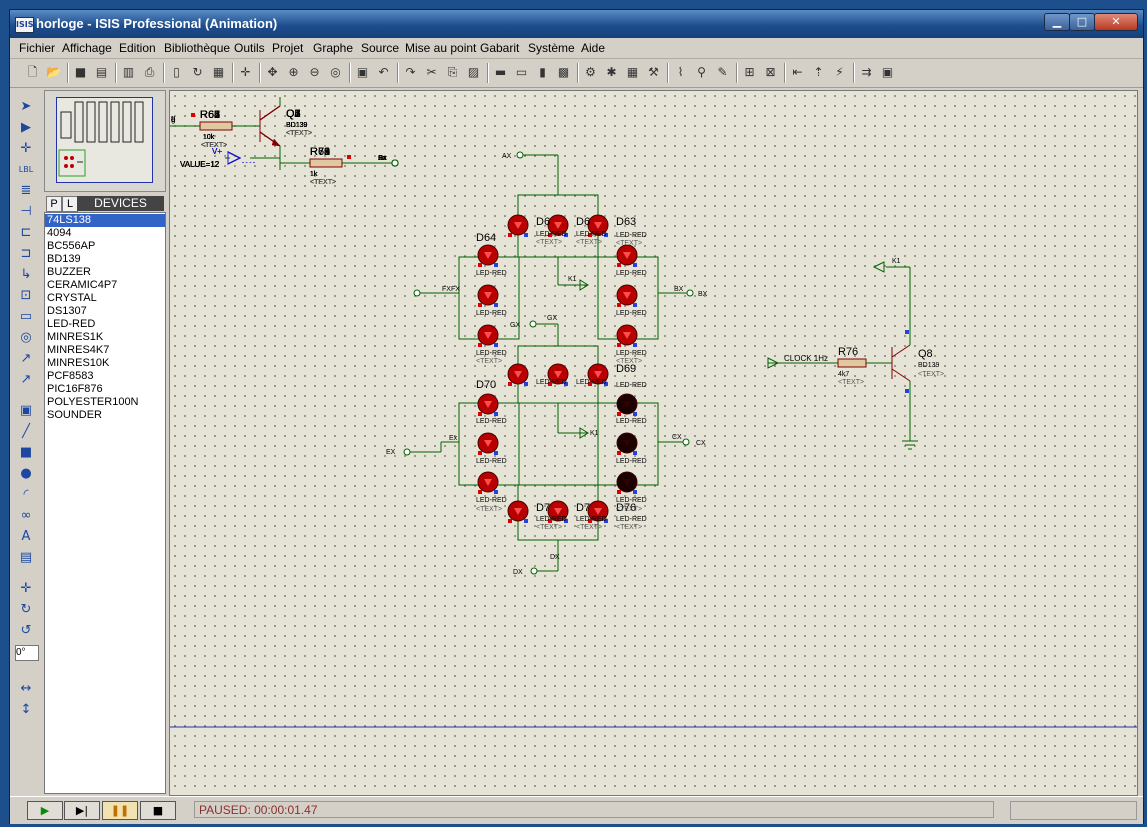  I want to click on pick-icon: ⚙, so click(590, 72).